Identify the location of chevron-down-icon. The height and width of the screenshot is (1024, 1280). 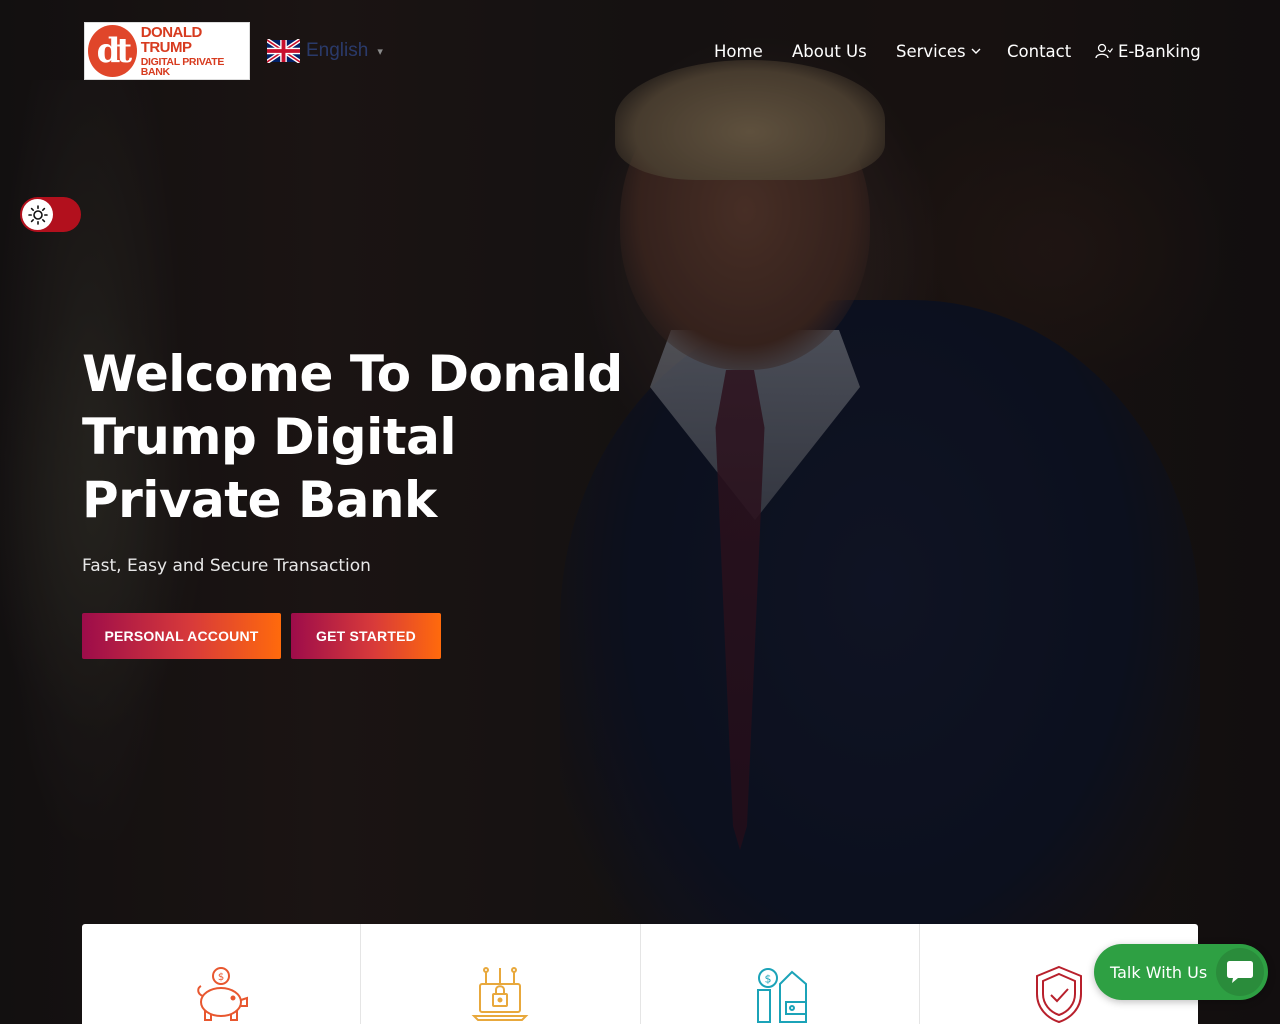
(976, 51).